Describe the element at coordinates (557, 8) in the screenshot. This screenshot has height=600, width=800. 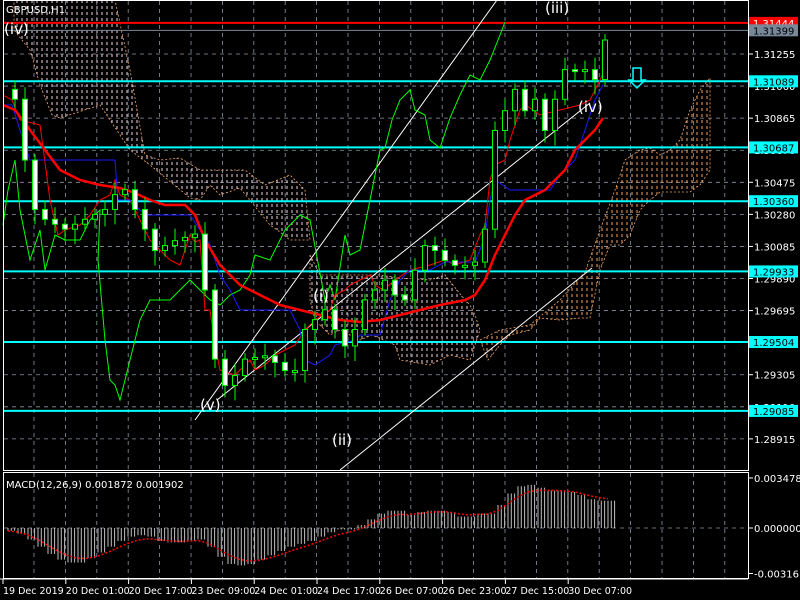
I see `wave-label-iii: (iii)` at that location.